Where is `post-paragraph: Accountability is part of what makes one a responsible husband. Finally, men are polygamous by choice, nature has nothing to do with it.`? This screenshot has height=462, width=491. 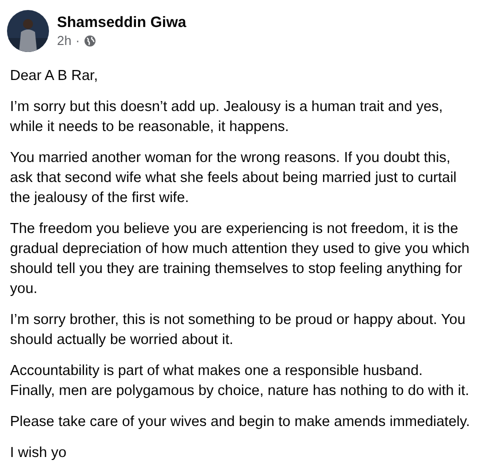
post-paragraph: Accountability is part of what makes one a responsible husband. Finally, men are polygamous by choice, nature has nothing to do with it. is located at coordinates (240, 381).